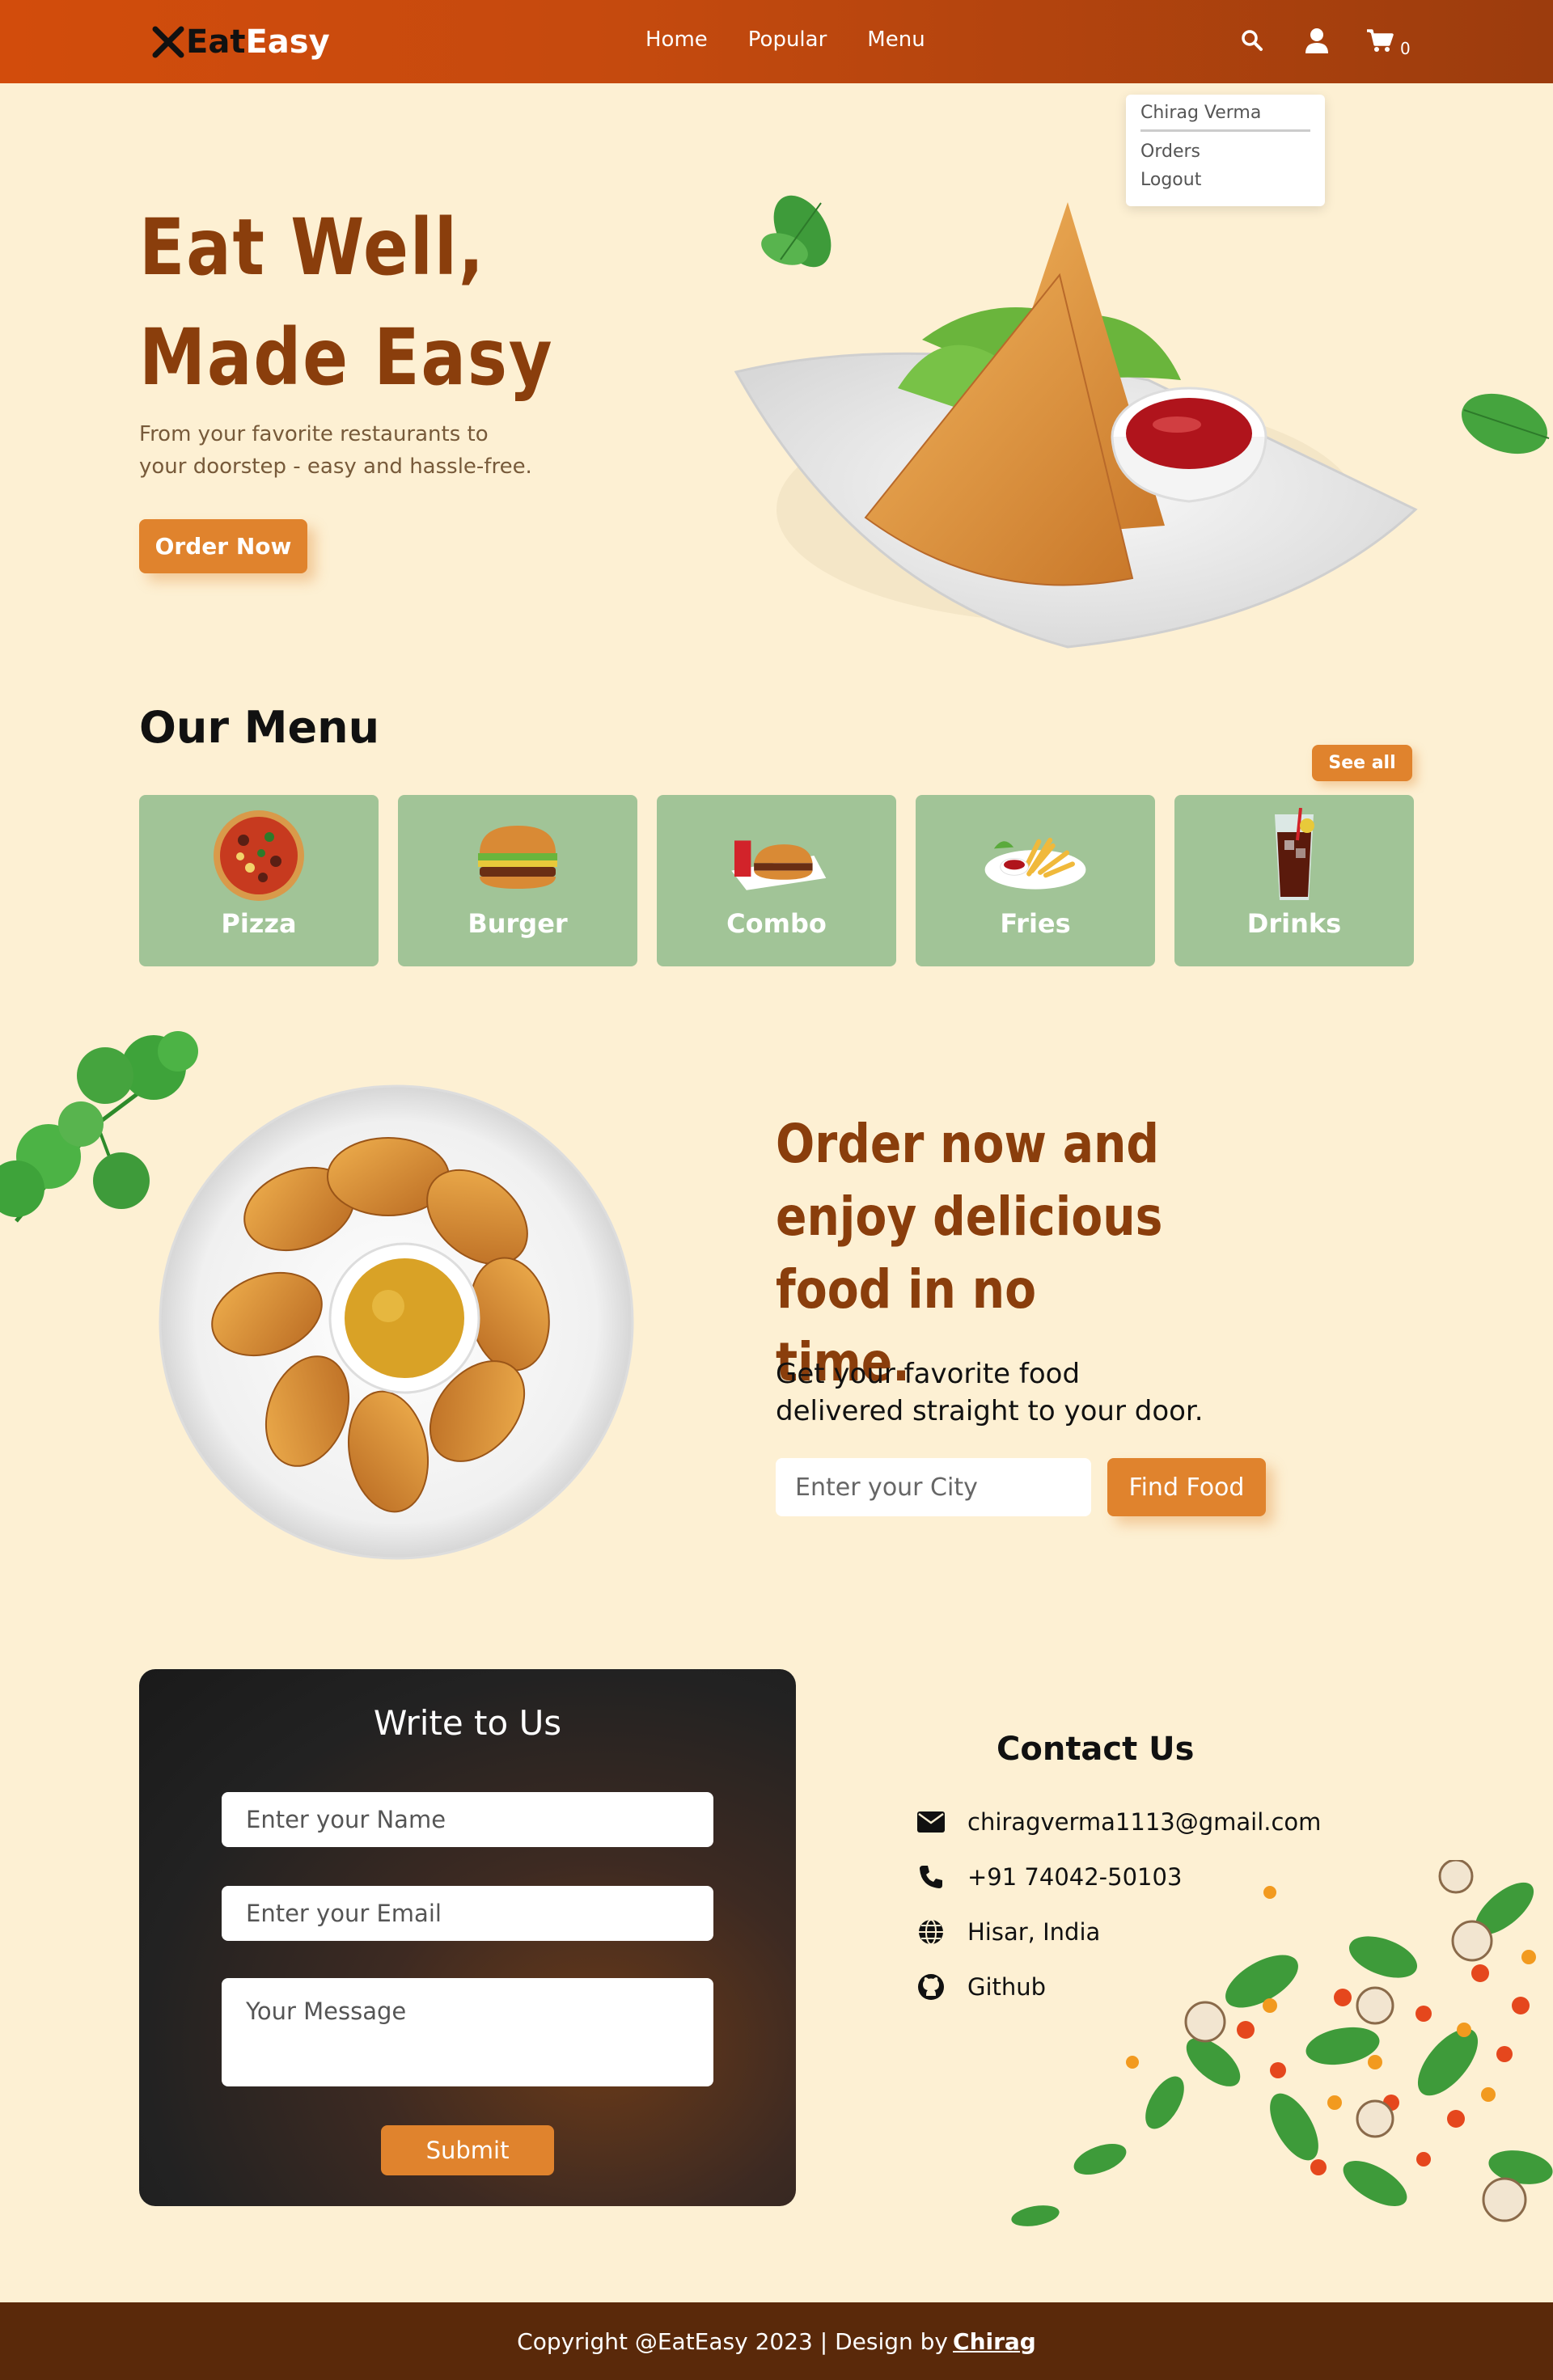 The image size is (1553, 2380). I want to click on category-label: Burger, so click(518, 924).